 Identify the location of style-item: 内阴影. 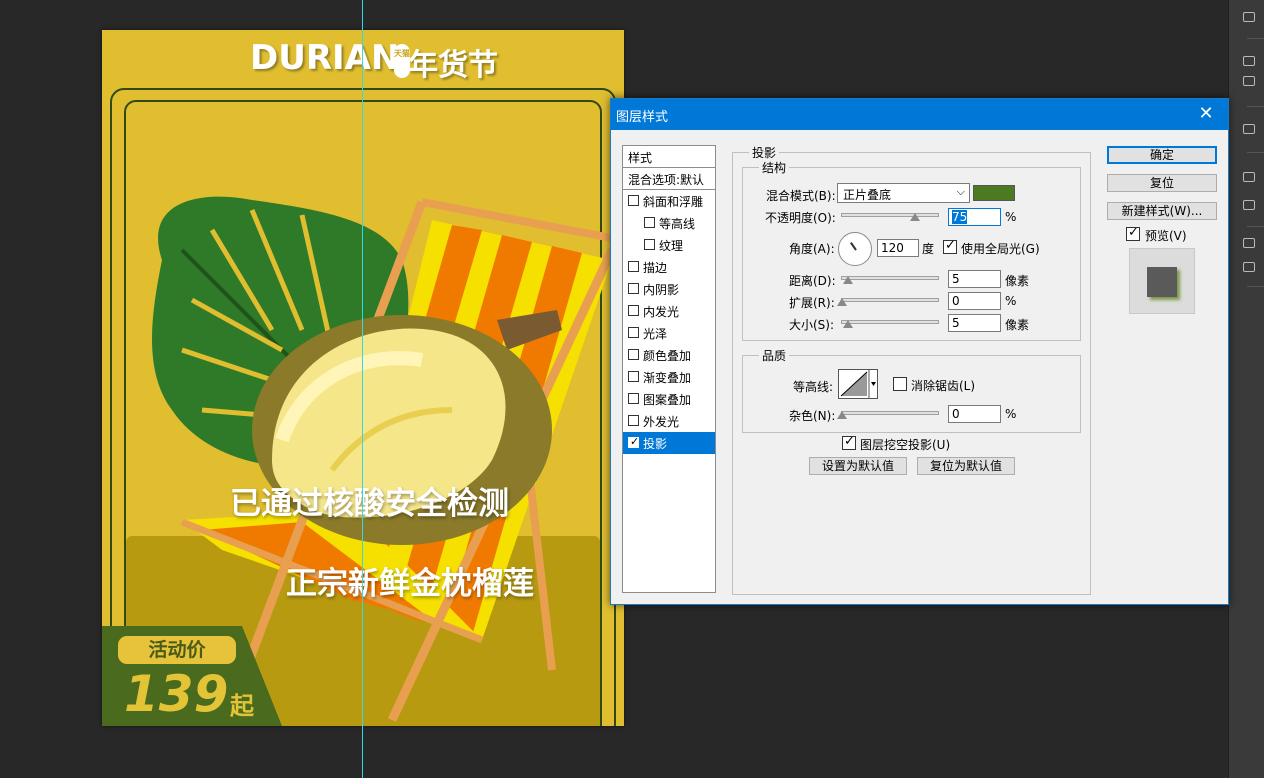
(669, 289).